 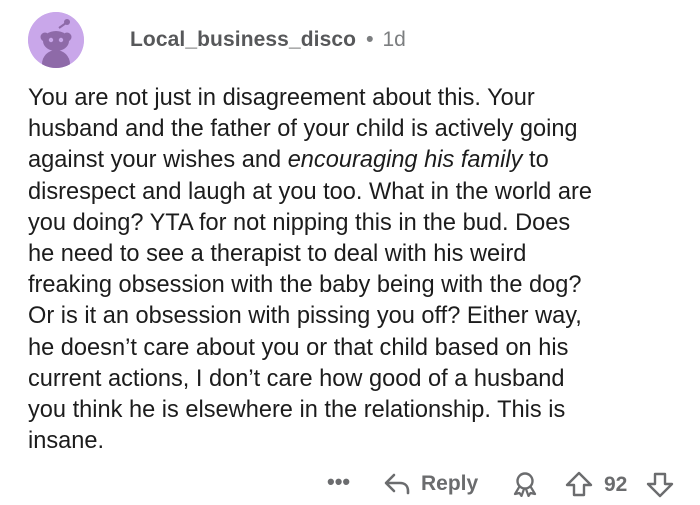 I want to click on emphasized-text: encouraging his family, so click(x=405, y=160).